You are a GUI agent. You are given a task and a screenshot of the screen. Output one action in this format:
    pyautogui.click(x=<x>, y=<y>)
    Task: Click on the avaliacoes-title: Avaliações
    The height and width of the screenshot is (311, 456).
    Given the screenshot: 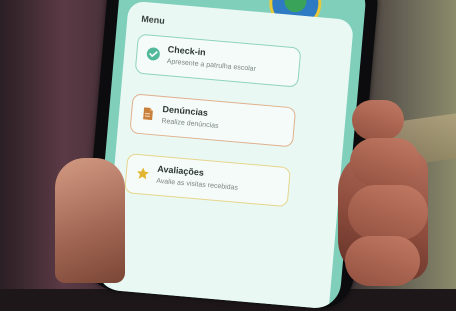 What is the action you would take?
    pyautogui.click(x=180, y=170)
    